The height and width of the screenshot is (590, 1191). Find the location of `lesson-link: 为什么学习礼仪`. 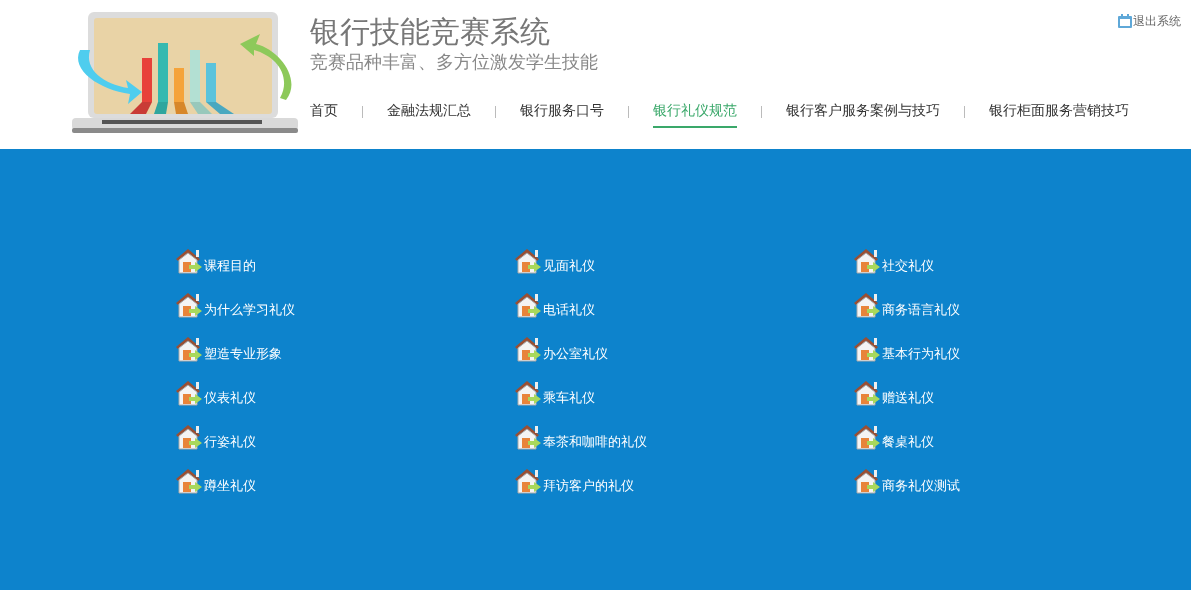

lesson-link: 为什么学习礼仪 is located at coordinates (234, 305).